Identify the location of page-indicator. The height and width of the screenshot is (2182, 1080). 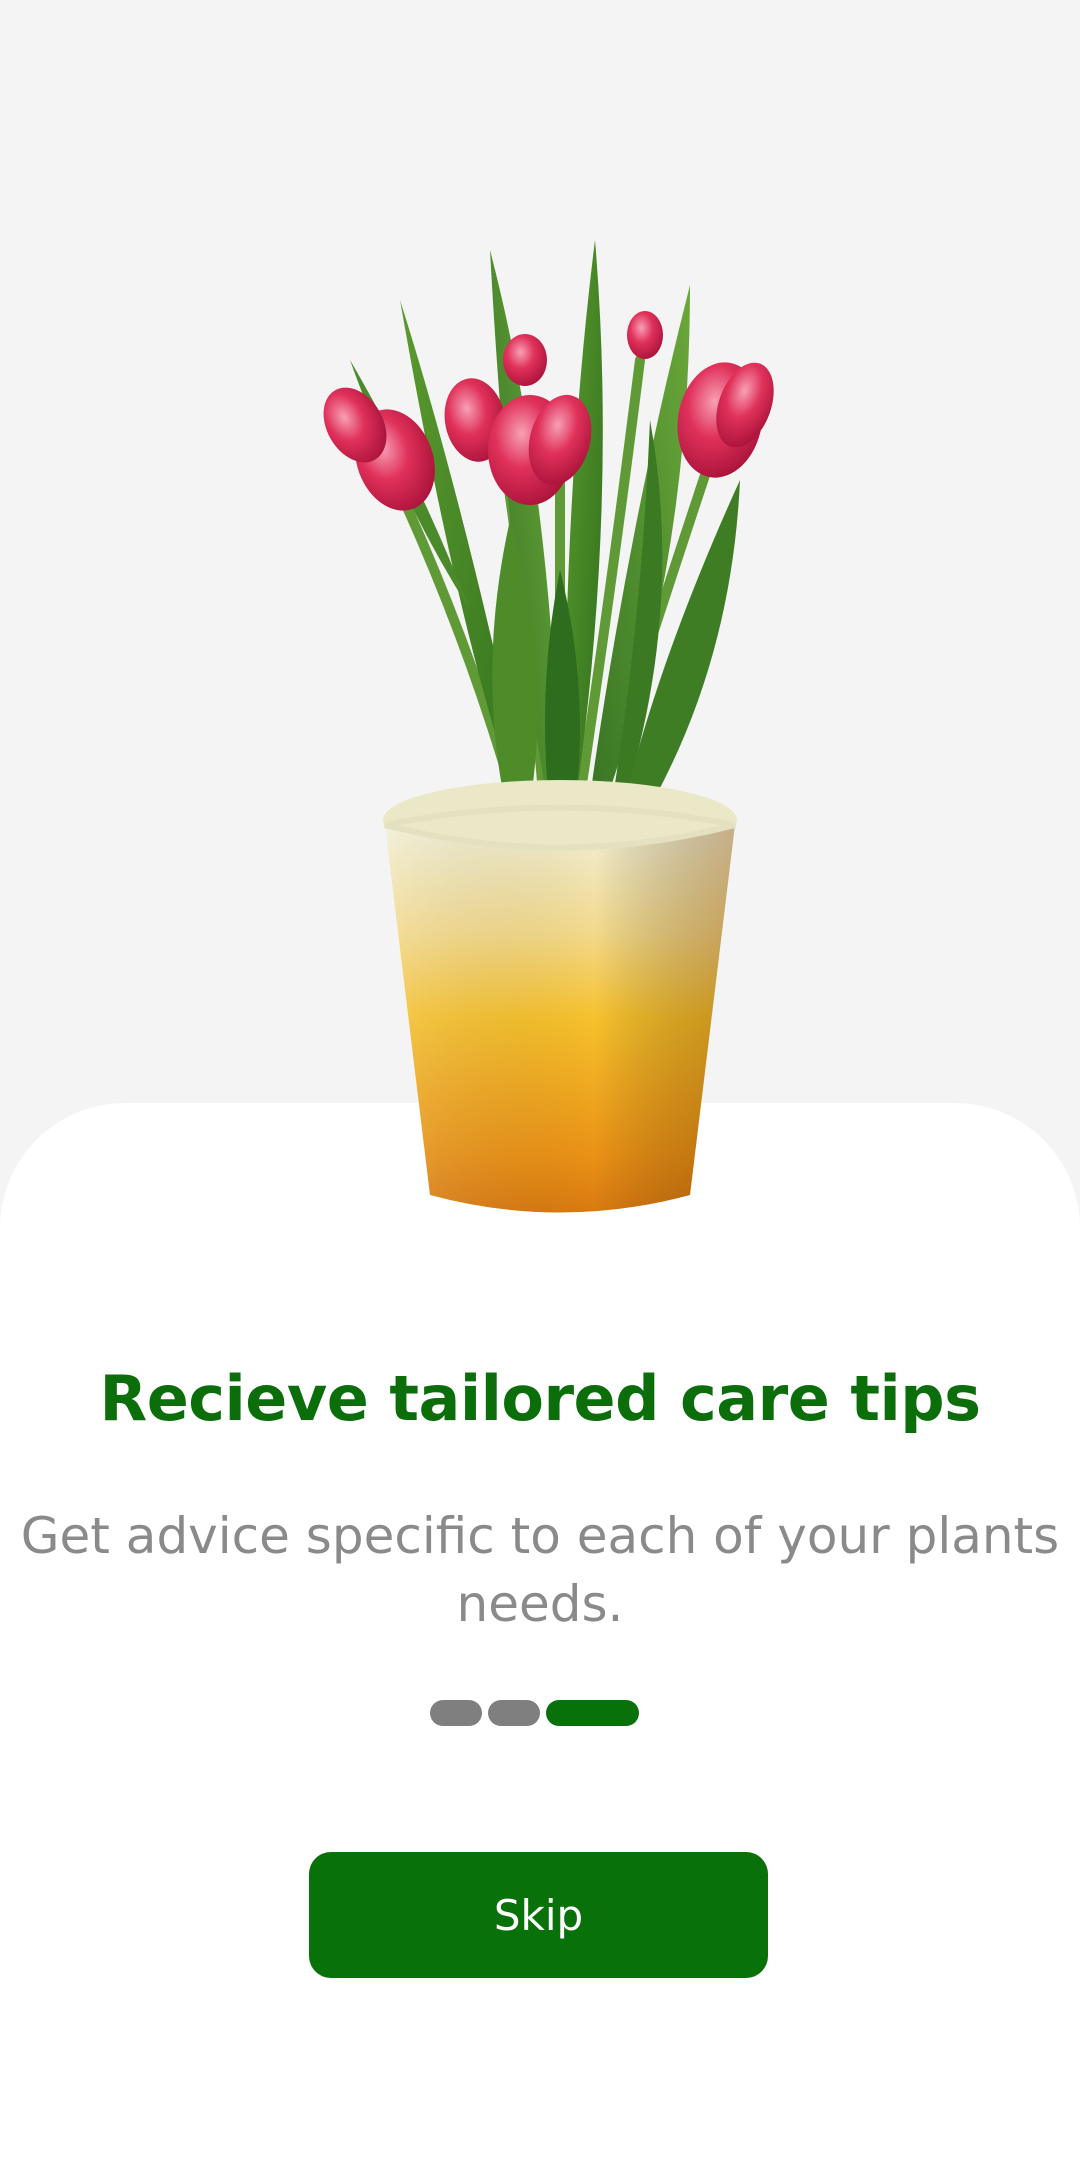
(534, 1714).